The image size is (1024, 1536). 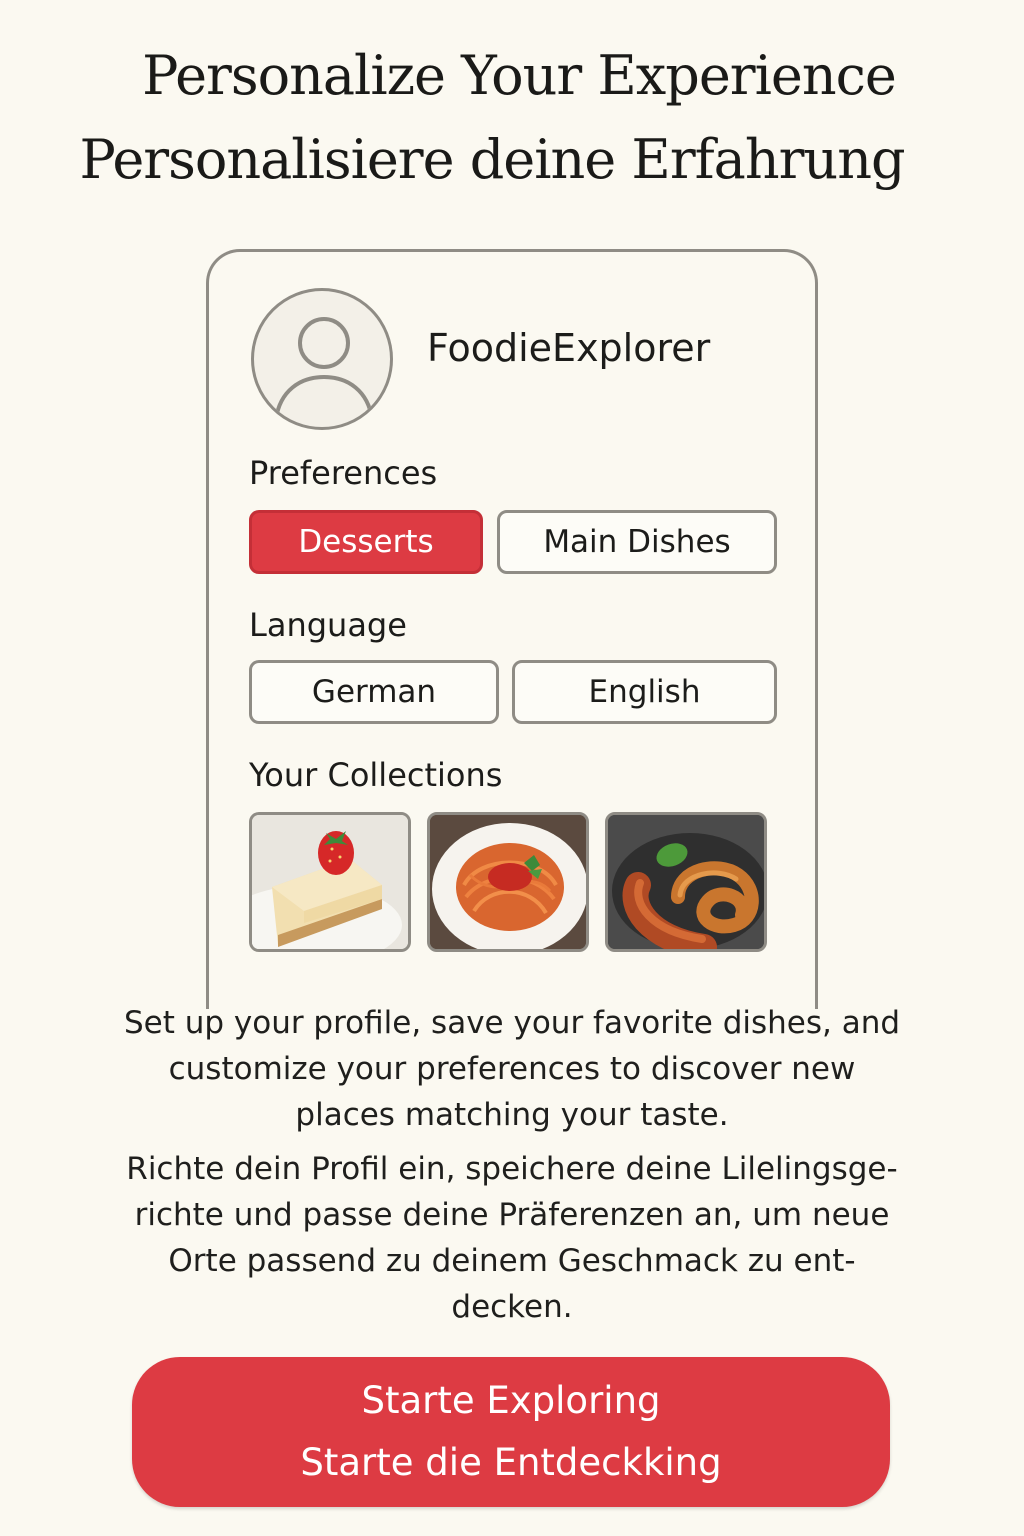 What do you see at coordinates (519, 75) in the screenshot?
I see `page-title-en: Personalize Your Experience` at bounding box center [519, 75].